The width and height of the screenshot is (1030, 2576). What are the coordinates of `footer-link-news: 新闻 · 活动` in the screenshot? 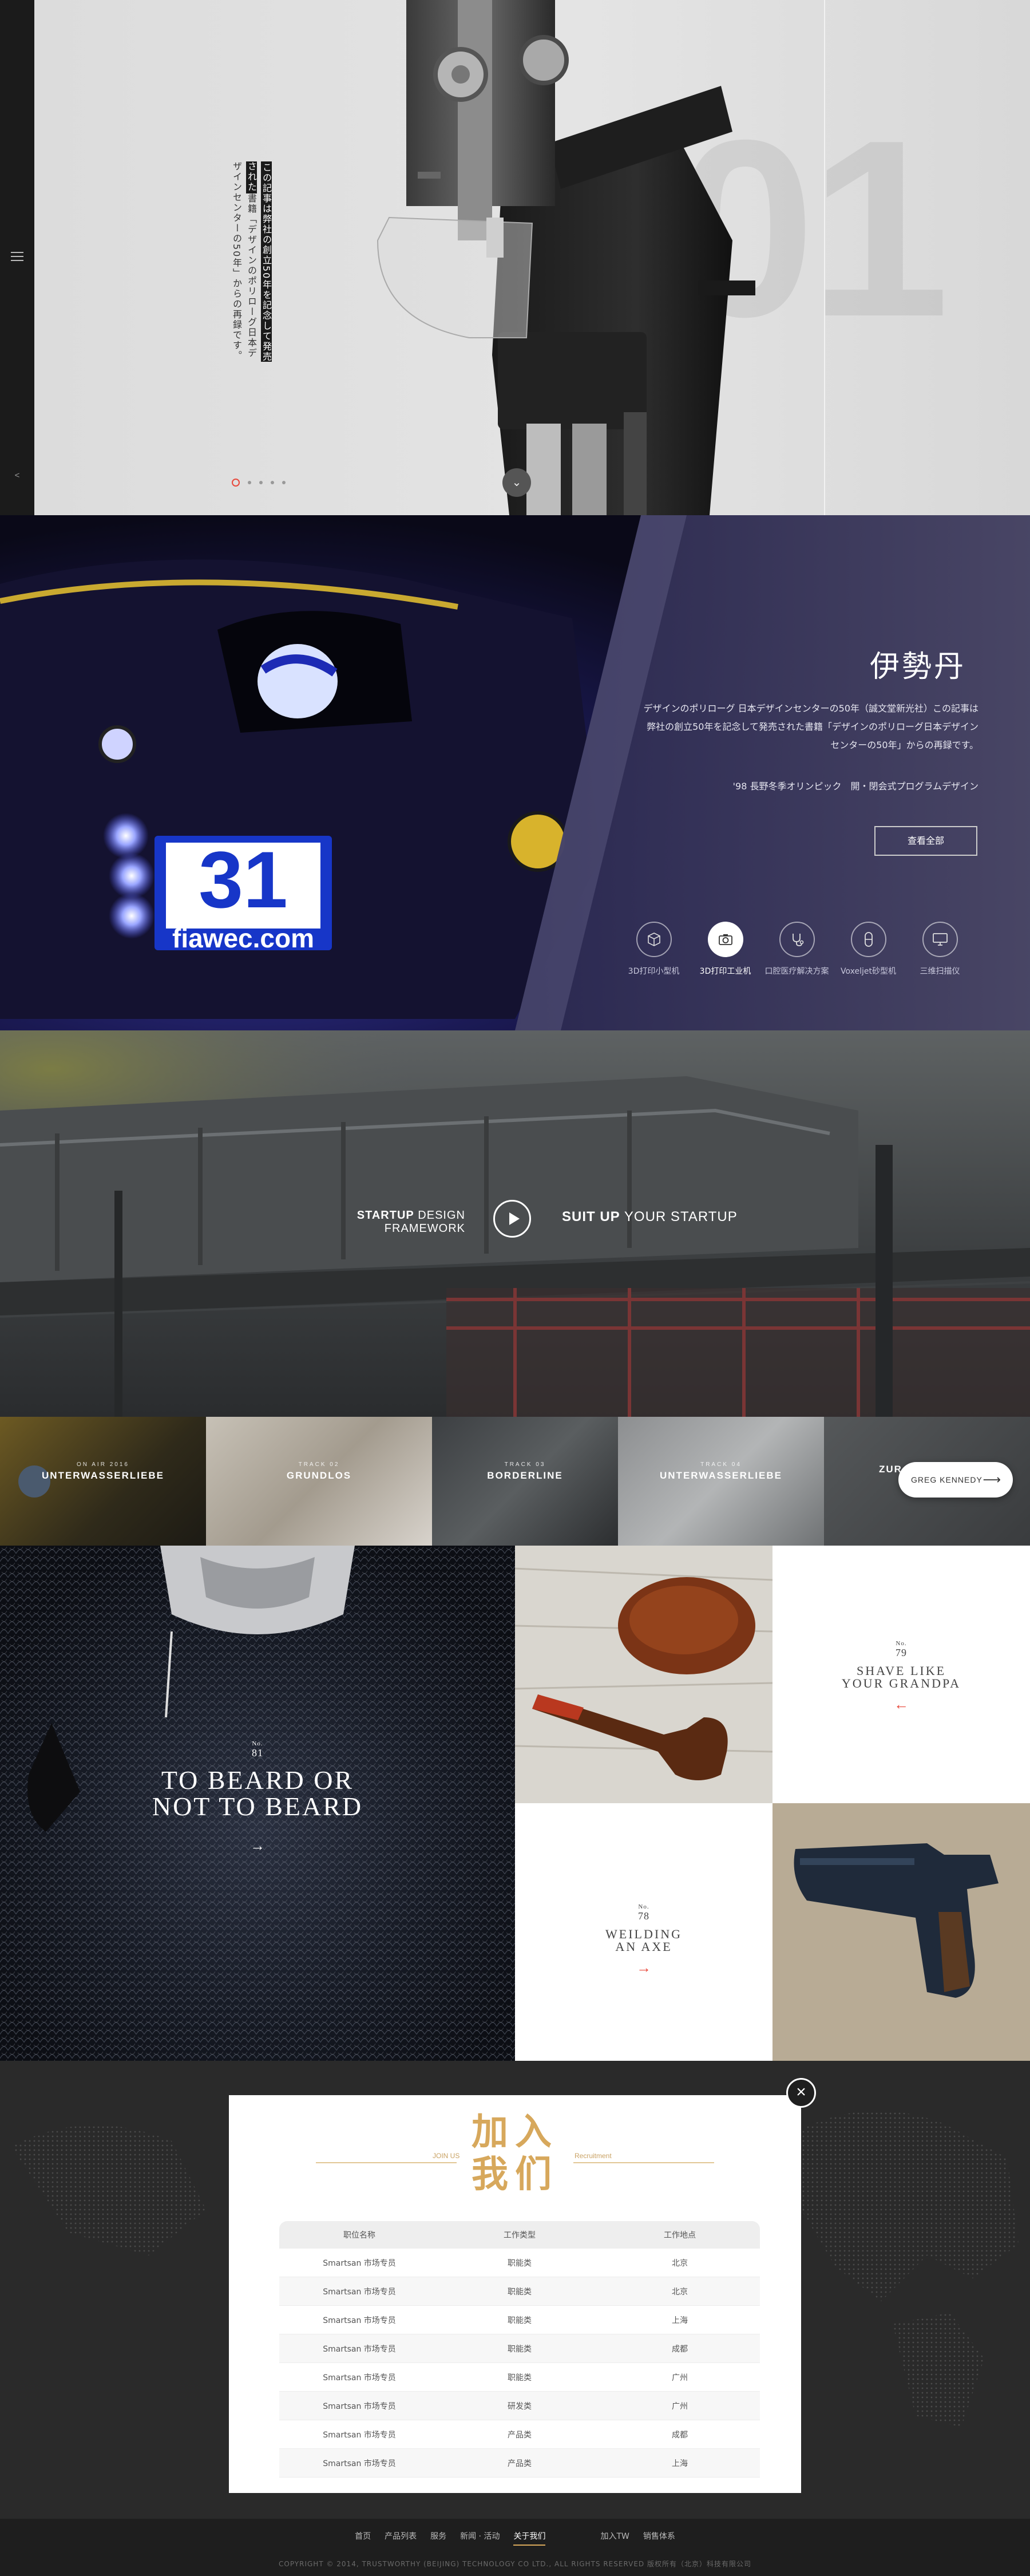 It's located at (480, 2538).